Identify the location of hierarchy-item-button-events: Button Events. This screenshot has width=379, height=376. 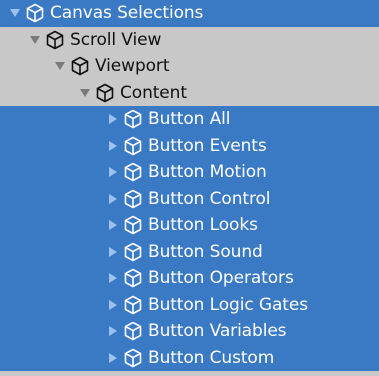
(189, 145).